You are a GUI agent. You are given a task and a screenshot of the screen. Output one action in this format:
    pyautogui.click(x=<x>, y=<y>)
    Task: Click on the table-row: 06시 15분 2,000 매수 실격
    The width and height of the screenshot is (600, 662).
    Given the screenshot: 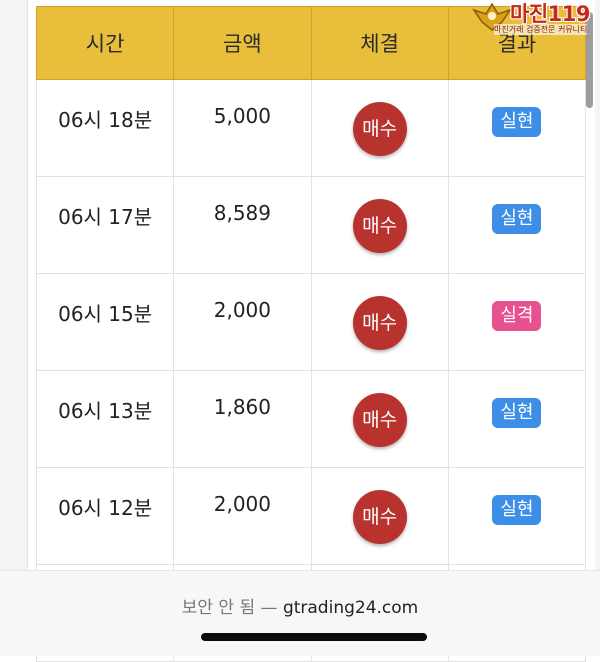 What is the action you would take?
    pyautogui.click(x=311, y=322)
    